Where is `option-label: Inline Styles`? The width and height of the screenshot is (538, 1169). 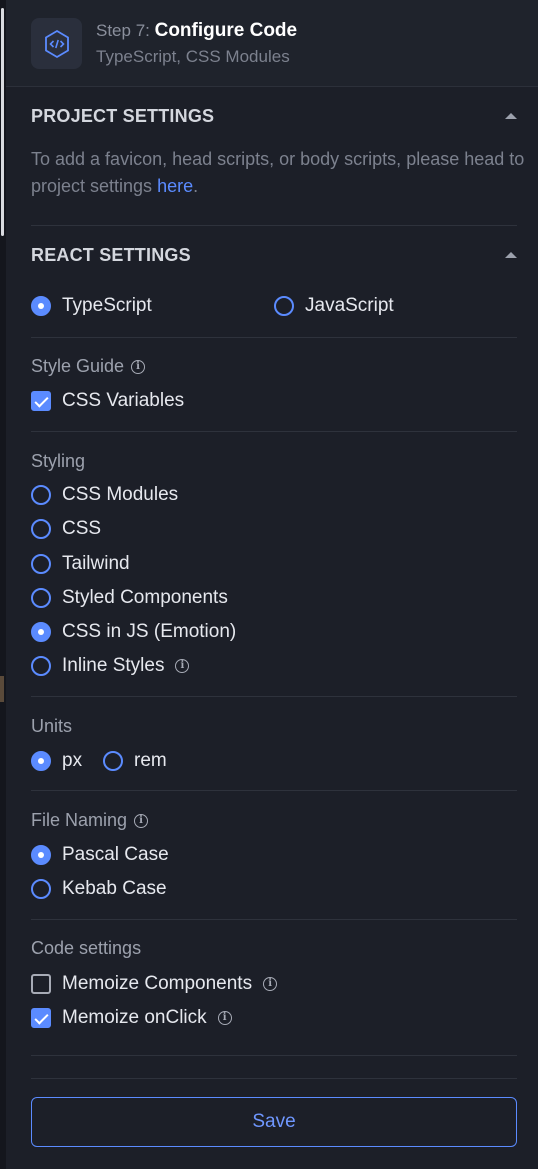 option-label: Inline Styles is located at coordinates (113, 665).